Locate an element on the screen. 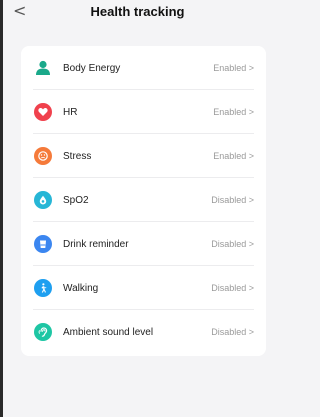 The width and height of the screenshot is (320, 417). body-energy-icon is located at coordinates (43, 68).